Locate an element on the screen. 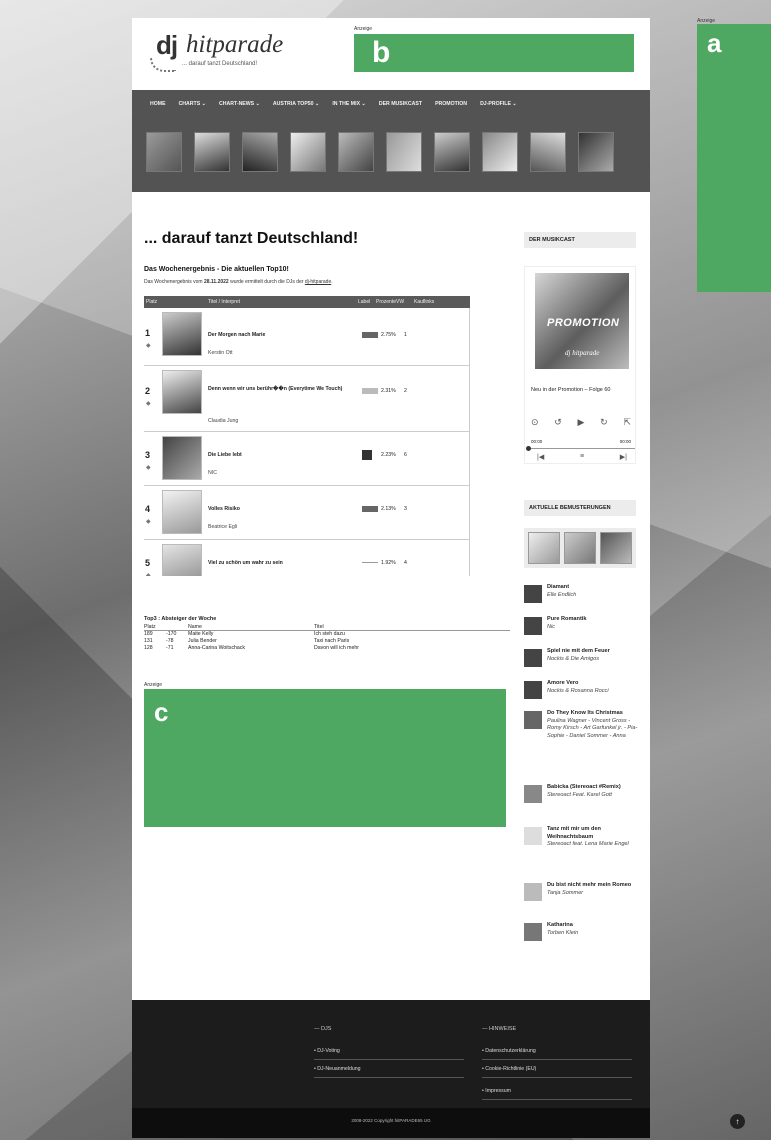 The height and width of the screenshot is (1140, 771). list-item: Diamant Elle Endlich is located at coordinates (581, 593).